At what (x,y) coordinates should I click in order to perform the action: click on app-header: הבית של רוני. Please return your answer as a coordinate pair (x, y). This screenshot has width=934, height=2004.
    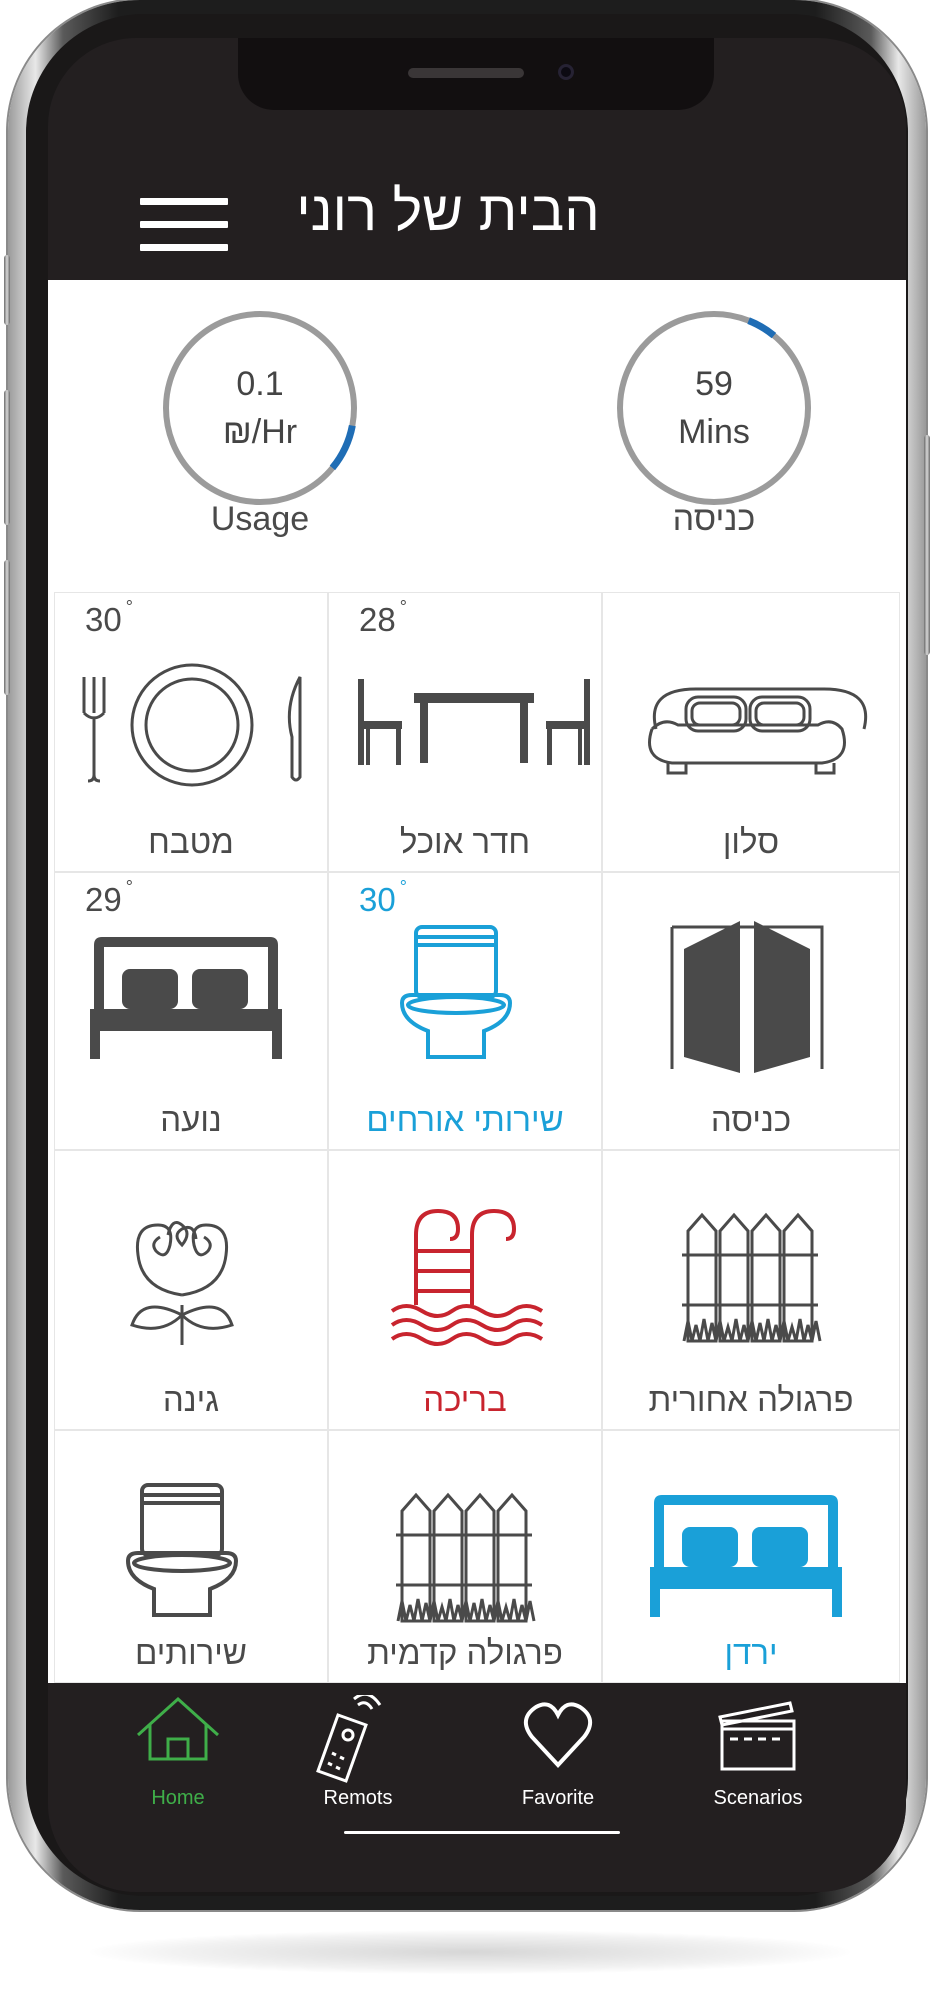
    Looking at the image, I should click on (477, 195).